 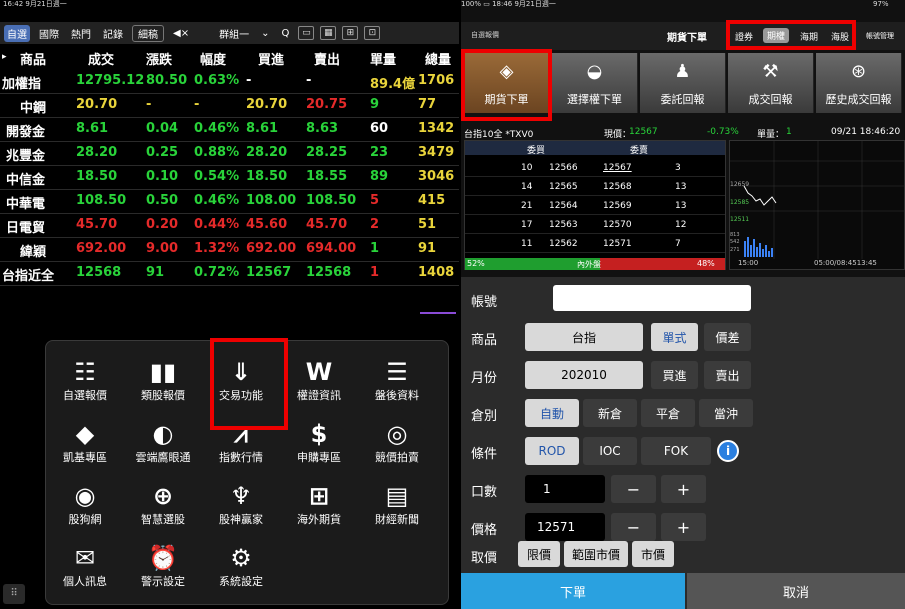 What do you see at coordinates (49, 33) in the screenshot?
I see `tab-international: 國際` at bounding box center [49, 33].